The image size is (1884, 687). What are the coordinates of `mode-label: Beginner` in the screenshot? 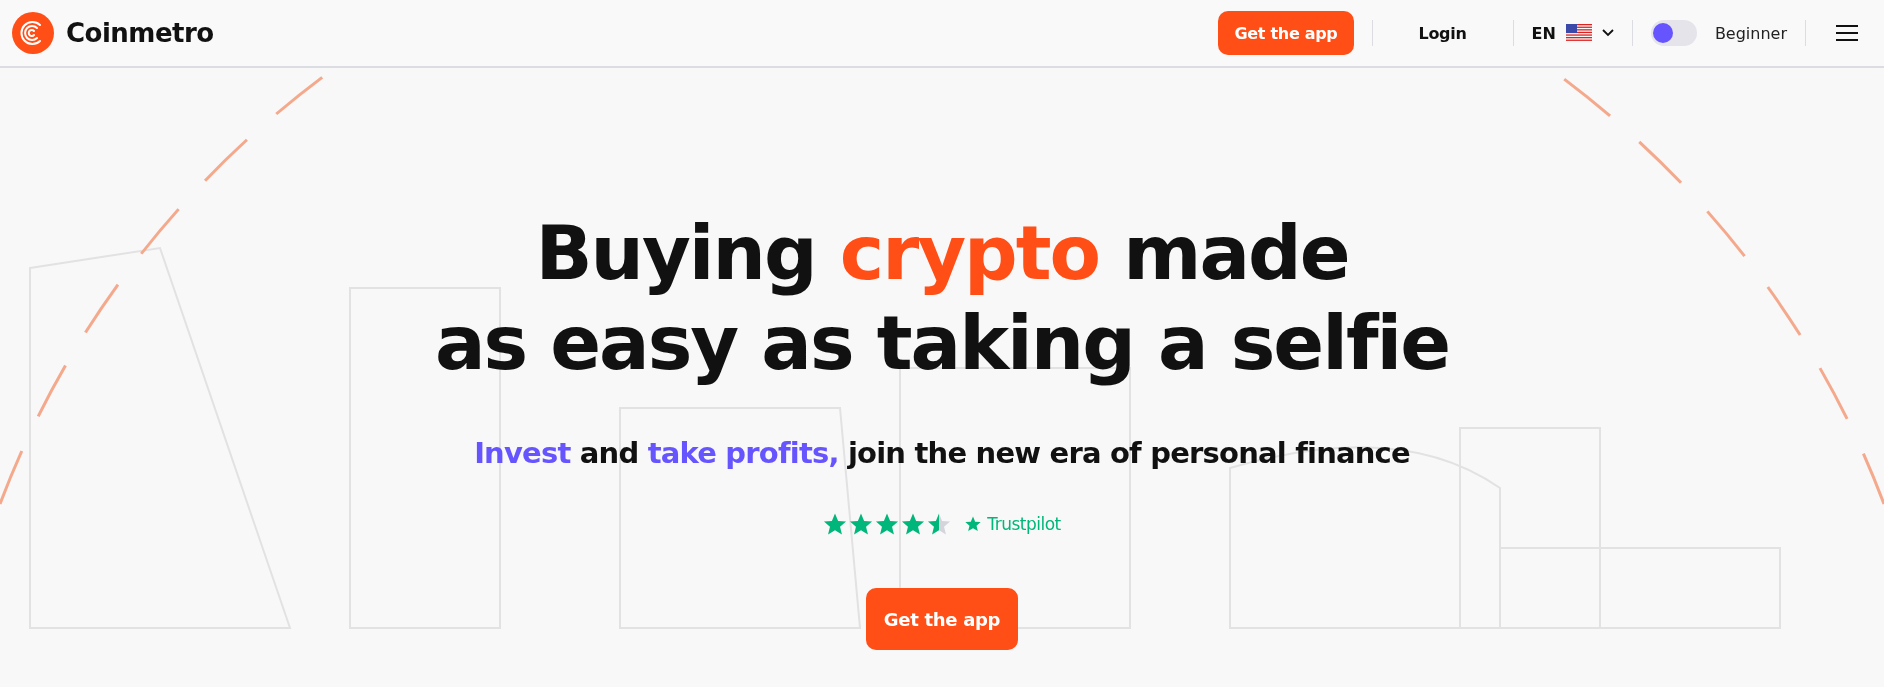 It's located at (1750, 33).